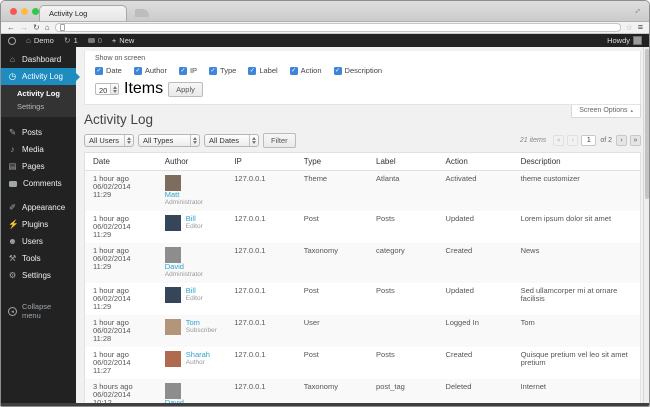  What do you see at coordinates (261, 161) in the screenshot?
I see `column-header-ip: IP` at bounding box center [261, 161].